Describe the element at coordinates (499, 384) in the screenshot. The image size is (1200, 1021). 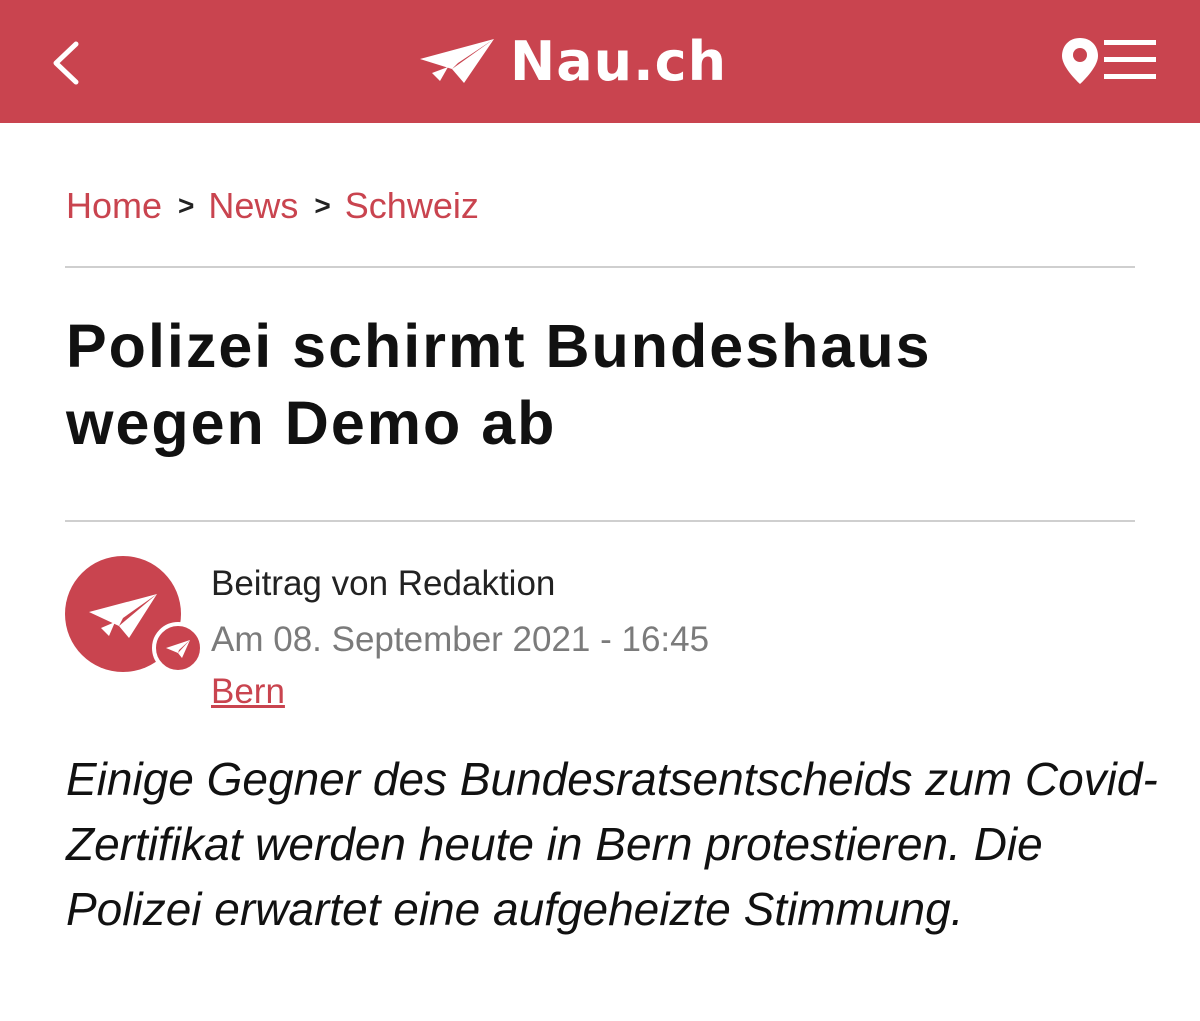
I see `article-title: Polizei schirmt Bundeshaus wegen Demo ab` at that location.